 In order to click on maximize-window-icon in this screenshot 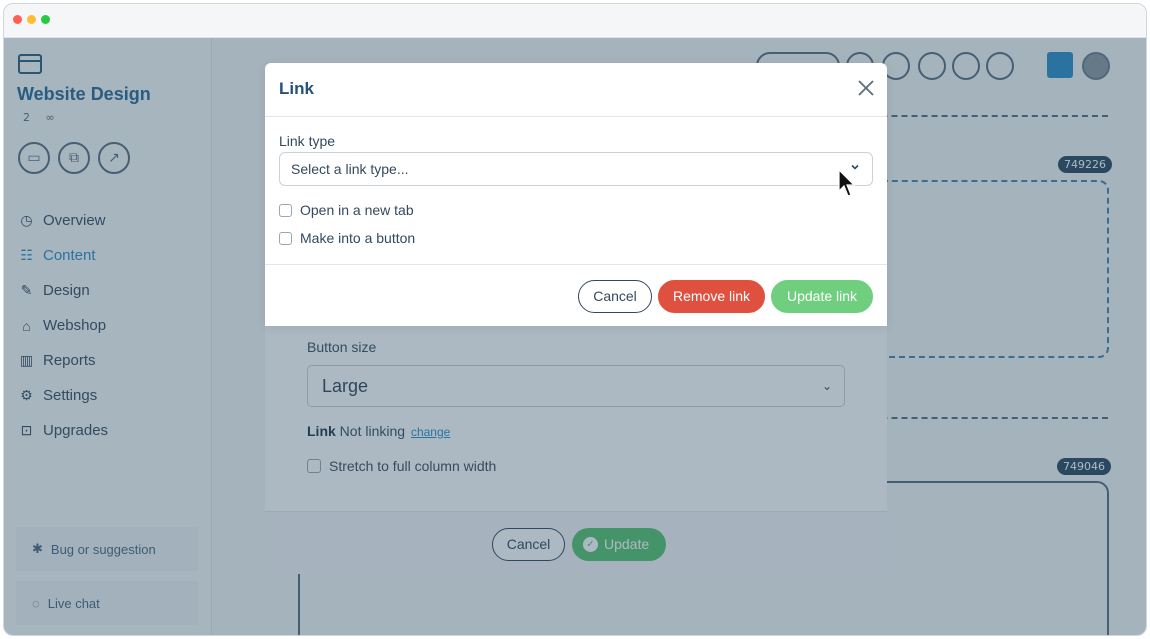, I will do `click(45, 19)`.